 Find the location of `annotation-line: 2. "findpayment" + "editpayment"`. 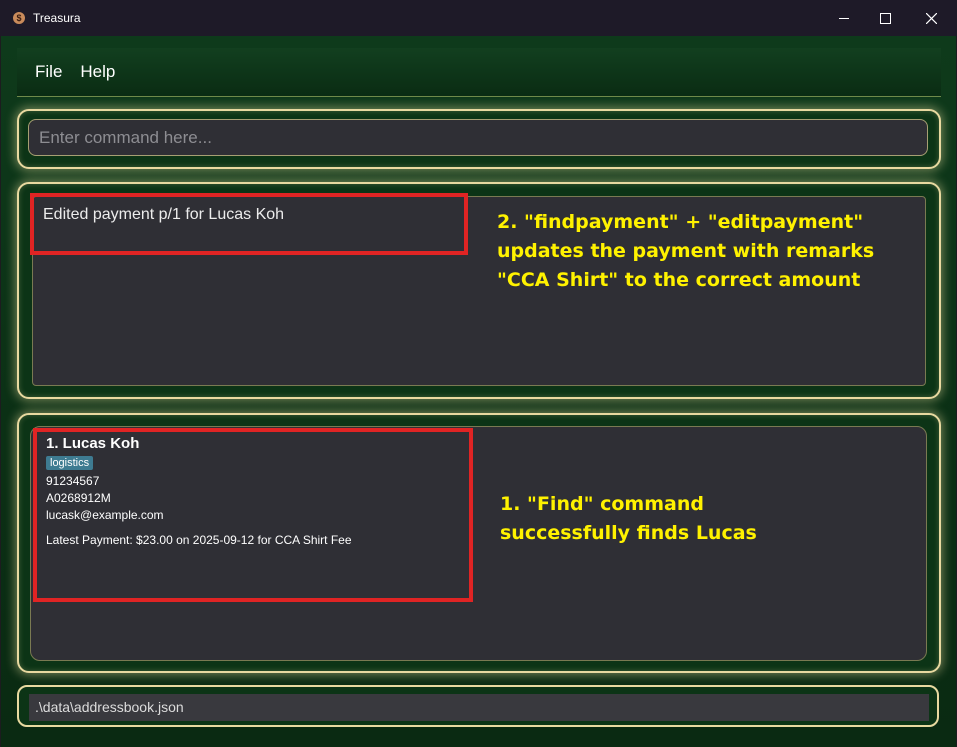

annotation-line: 2. "findpayment" + "editpayment" is located at coordinates (680, 222).